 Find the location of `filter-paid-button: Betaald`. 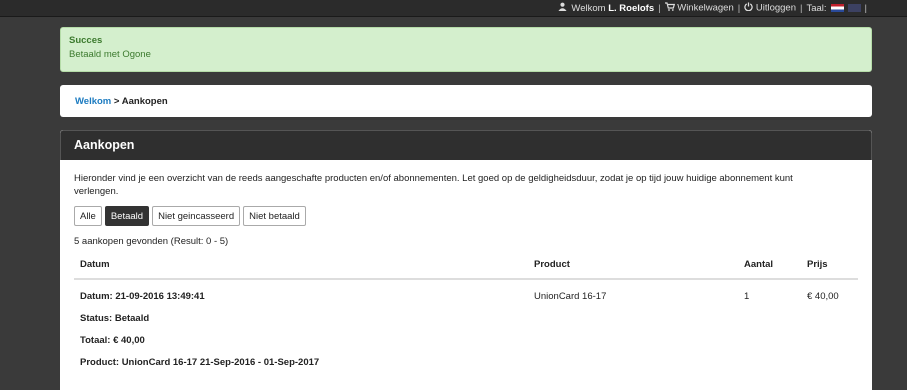

filter-paid-button: Betaald is located at coordinates (127, 216).